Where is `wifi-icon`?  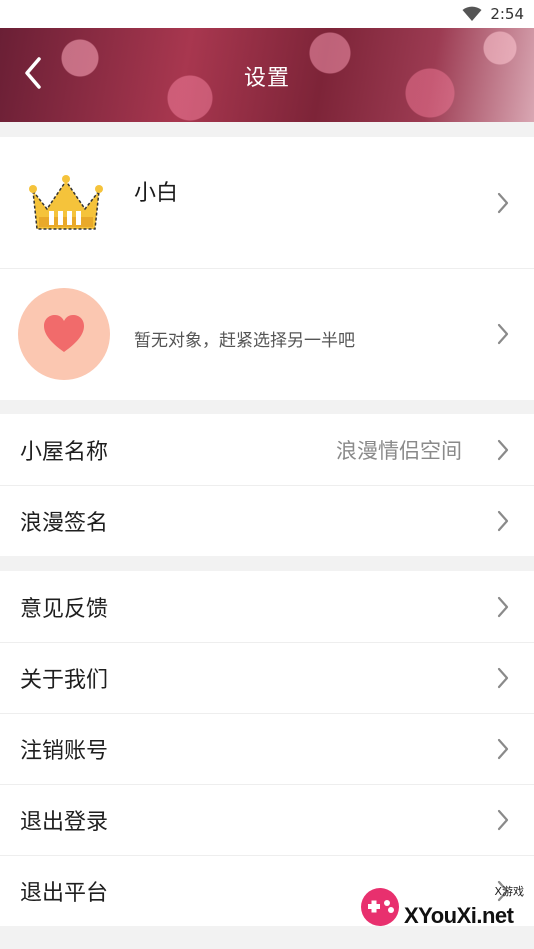
wifi-icon is located at coordinates (472, 13).